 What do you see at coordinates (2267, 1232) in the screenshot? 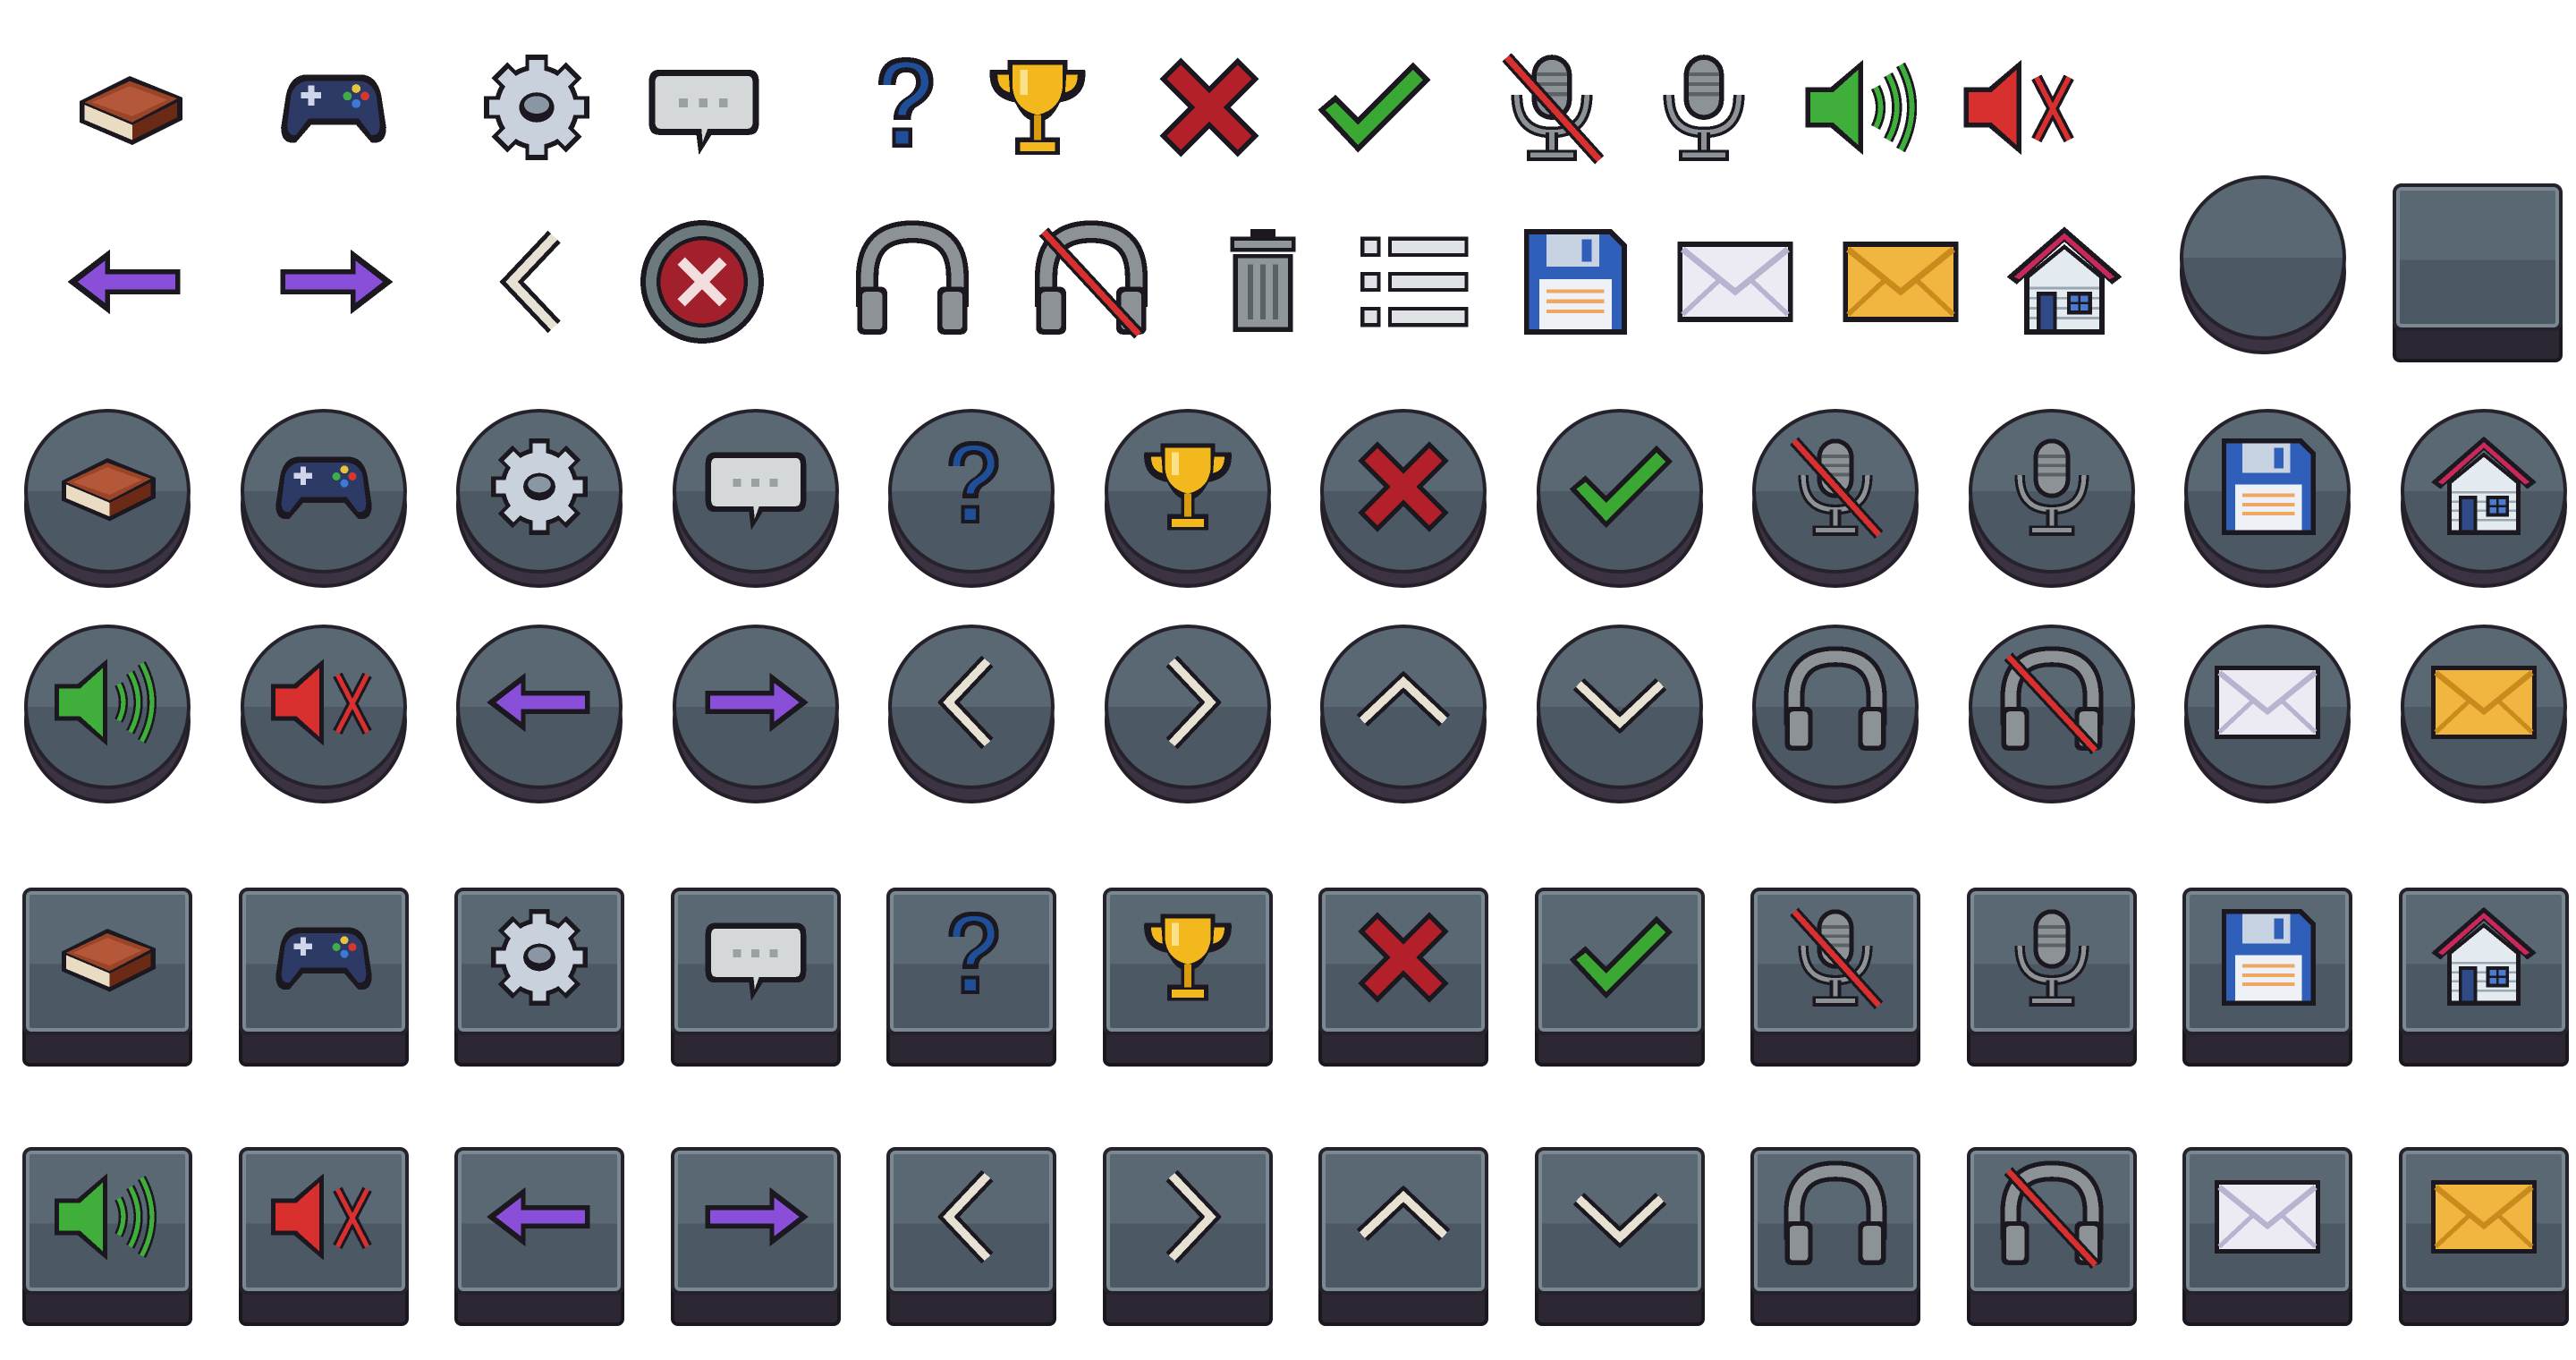
I see `square-button-envelope-white` at bounding box center [2267, 1232].